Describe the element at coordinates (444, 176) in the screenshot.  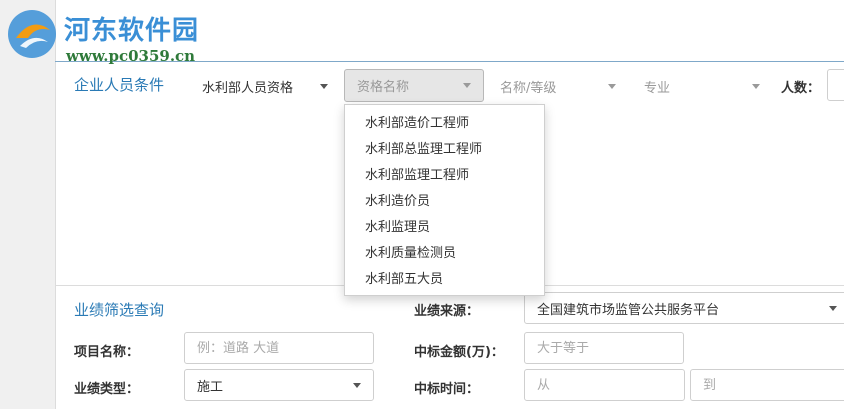
I see `dropdown-option: 水利部监理工程师` at that location.